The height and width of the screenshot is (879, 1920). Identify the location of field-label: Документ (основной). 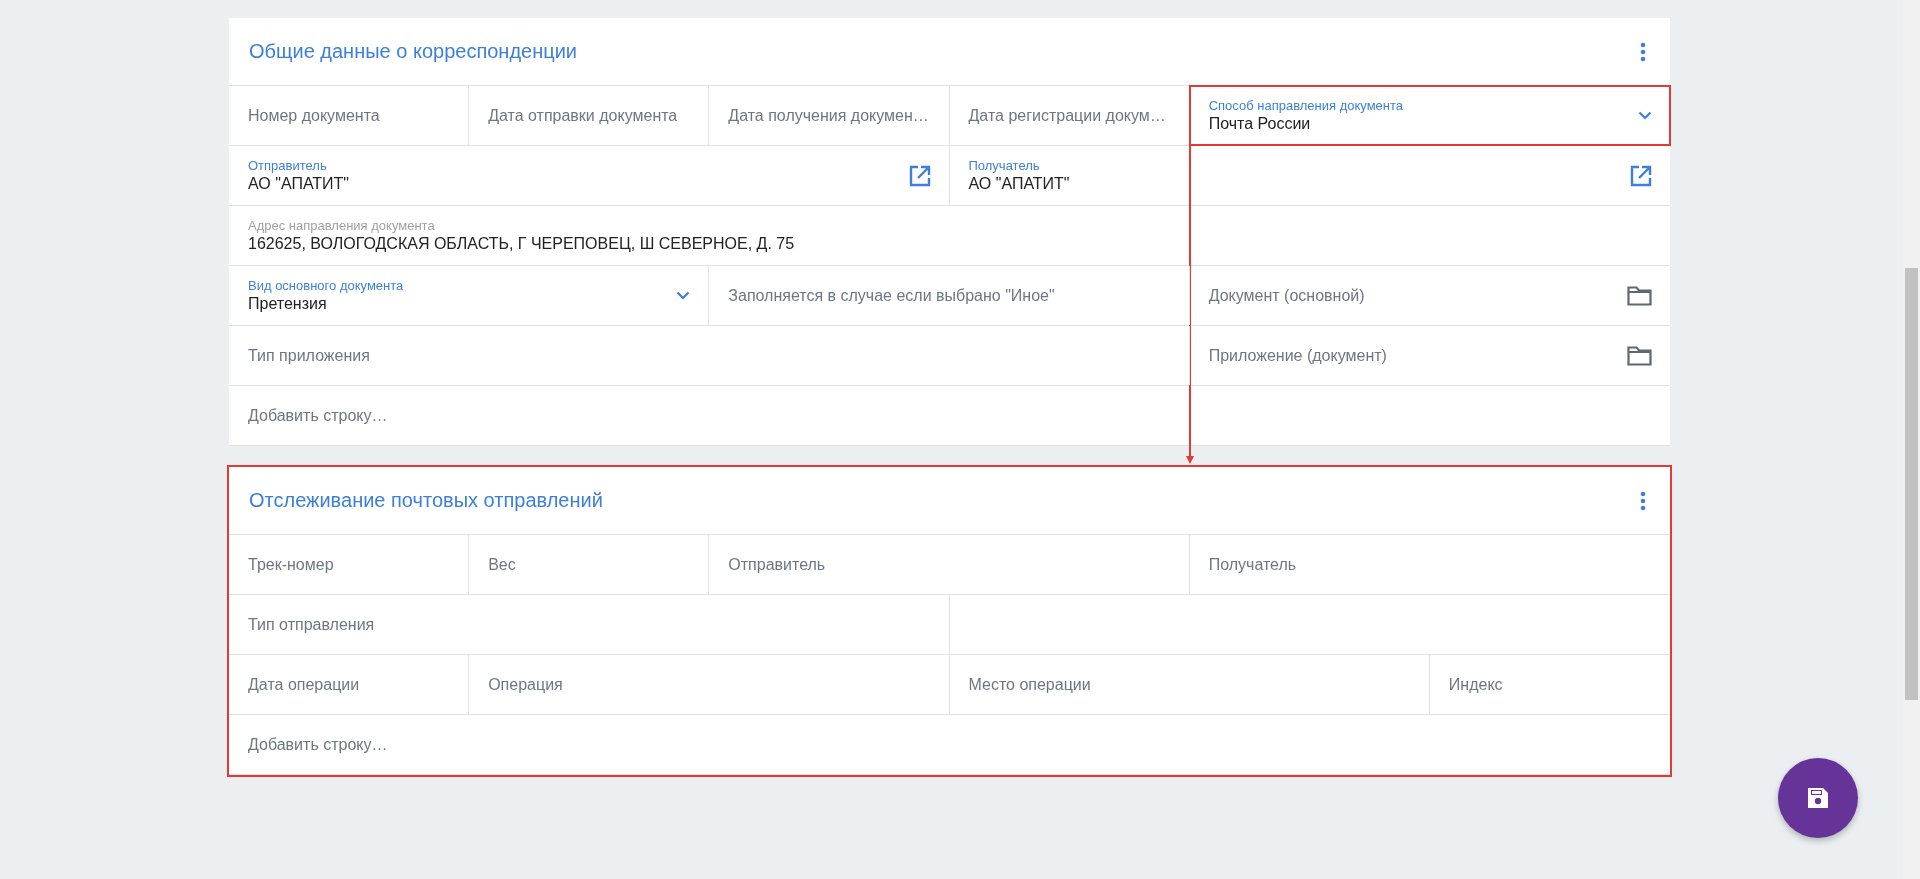
(1286, 295).